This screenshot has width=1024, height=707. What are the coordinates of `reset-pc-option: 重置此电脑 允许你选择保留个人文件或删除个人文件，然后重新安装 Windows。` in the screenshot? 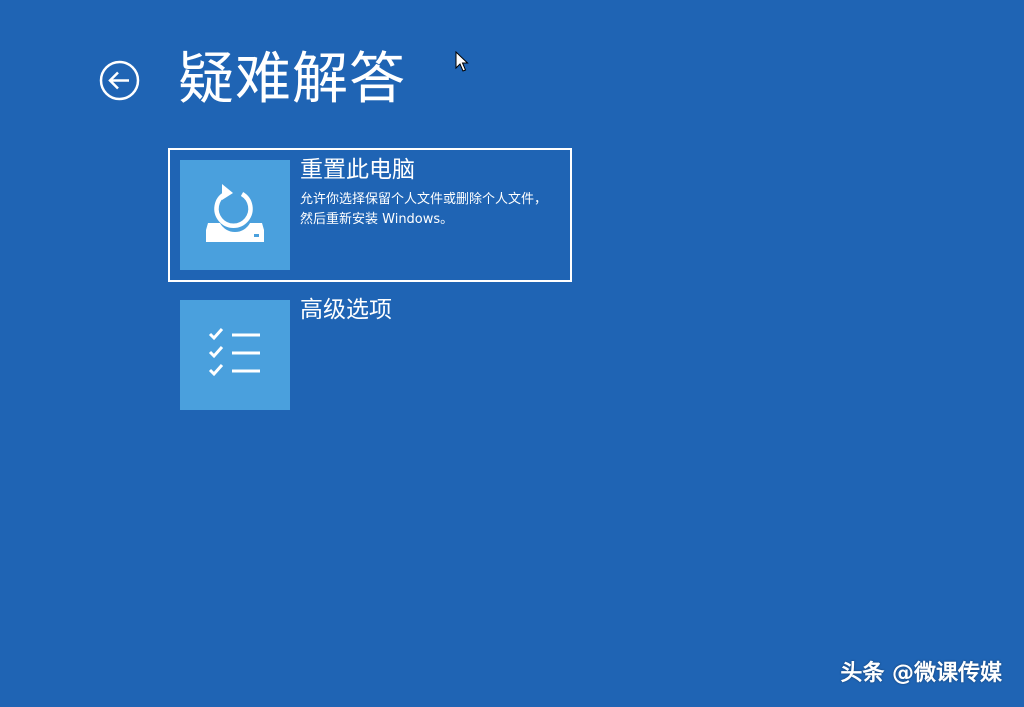 It's located at (370, 215).